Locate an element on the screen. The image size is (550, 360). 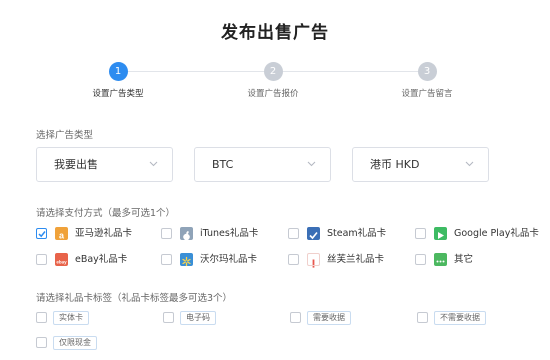
amazon-icon: a is located at coordinates (61, 234).